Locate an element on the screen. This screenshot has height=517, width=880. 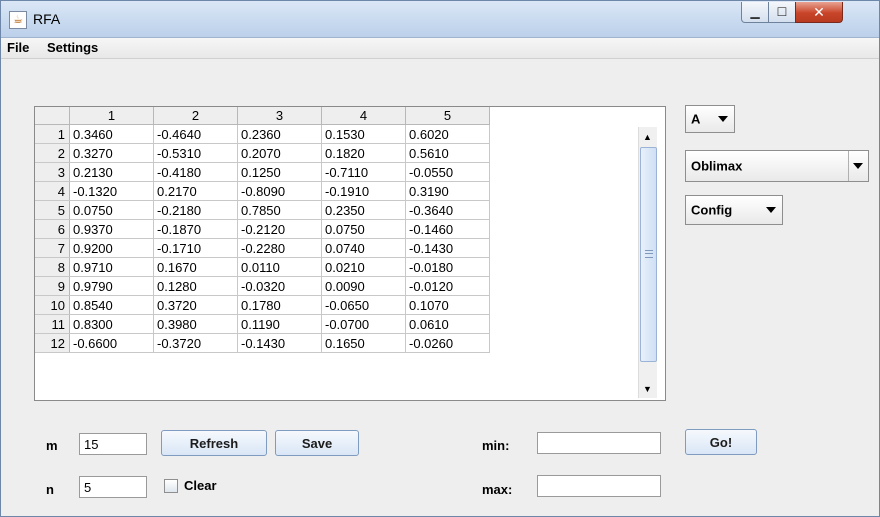
table-cell: 0.1780 is located at coordinates (279, 305).